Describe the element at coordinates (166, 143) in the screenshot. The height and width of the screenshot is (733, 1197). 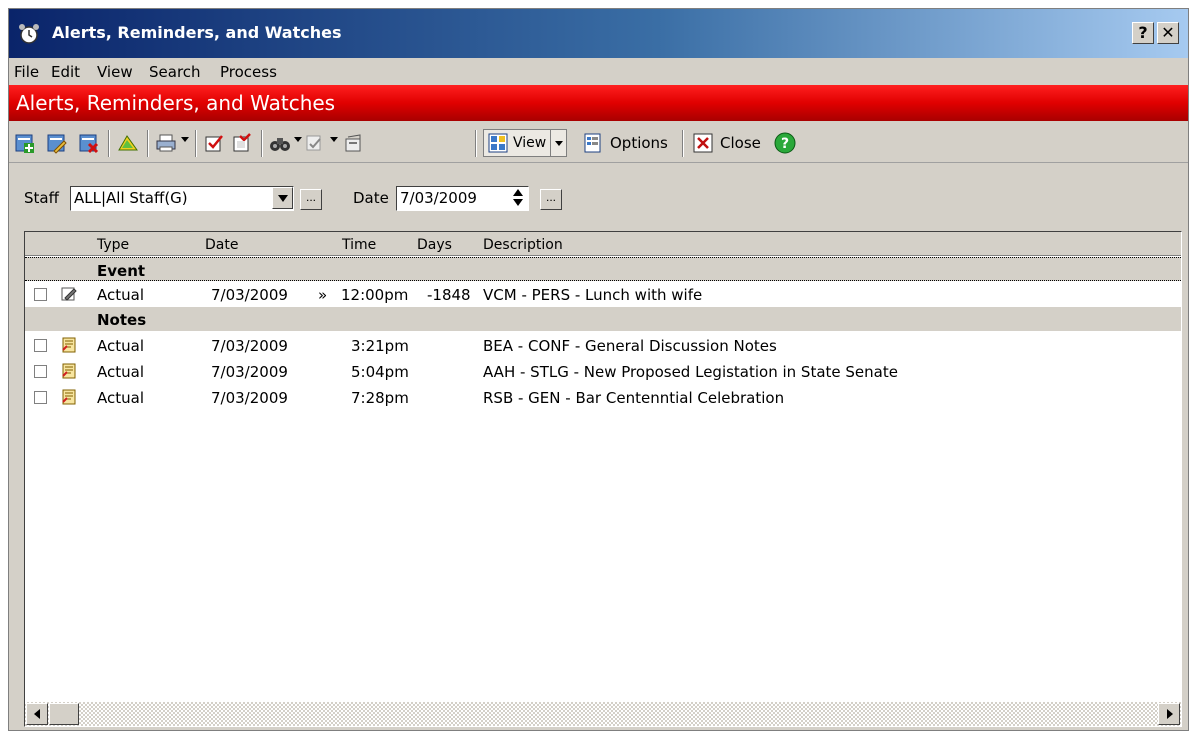
I see `print-icon` at that location.